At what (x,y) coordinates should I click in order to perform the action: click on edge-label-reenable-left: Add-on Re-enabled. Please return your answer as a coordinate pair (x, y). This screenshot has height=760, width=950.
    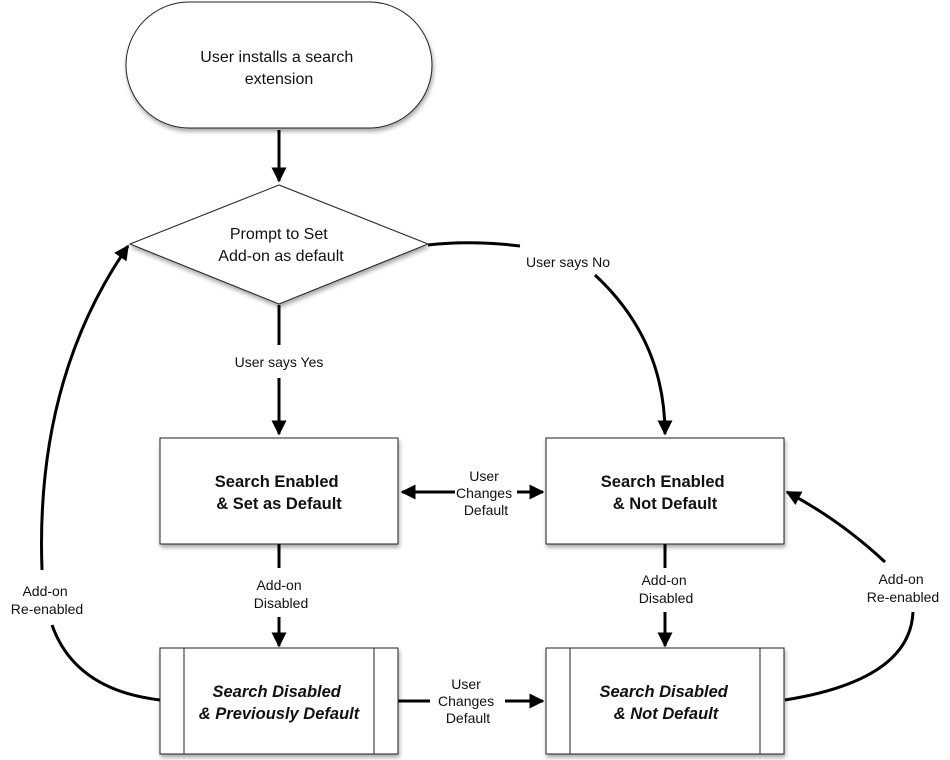
    Looking at the image, I should click on (47, 600).